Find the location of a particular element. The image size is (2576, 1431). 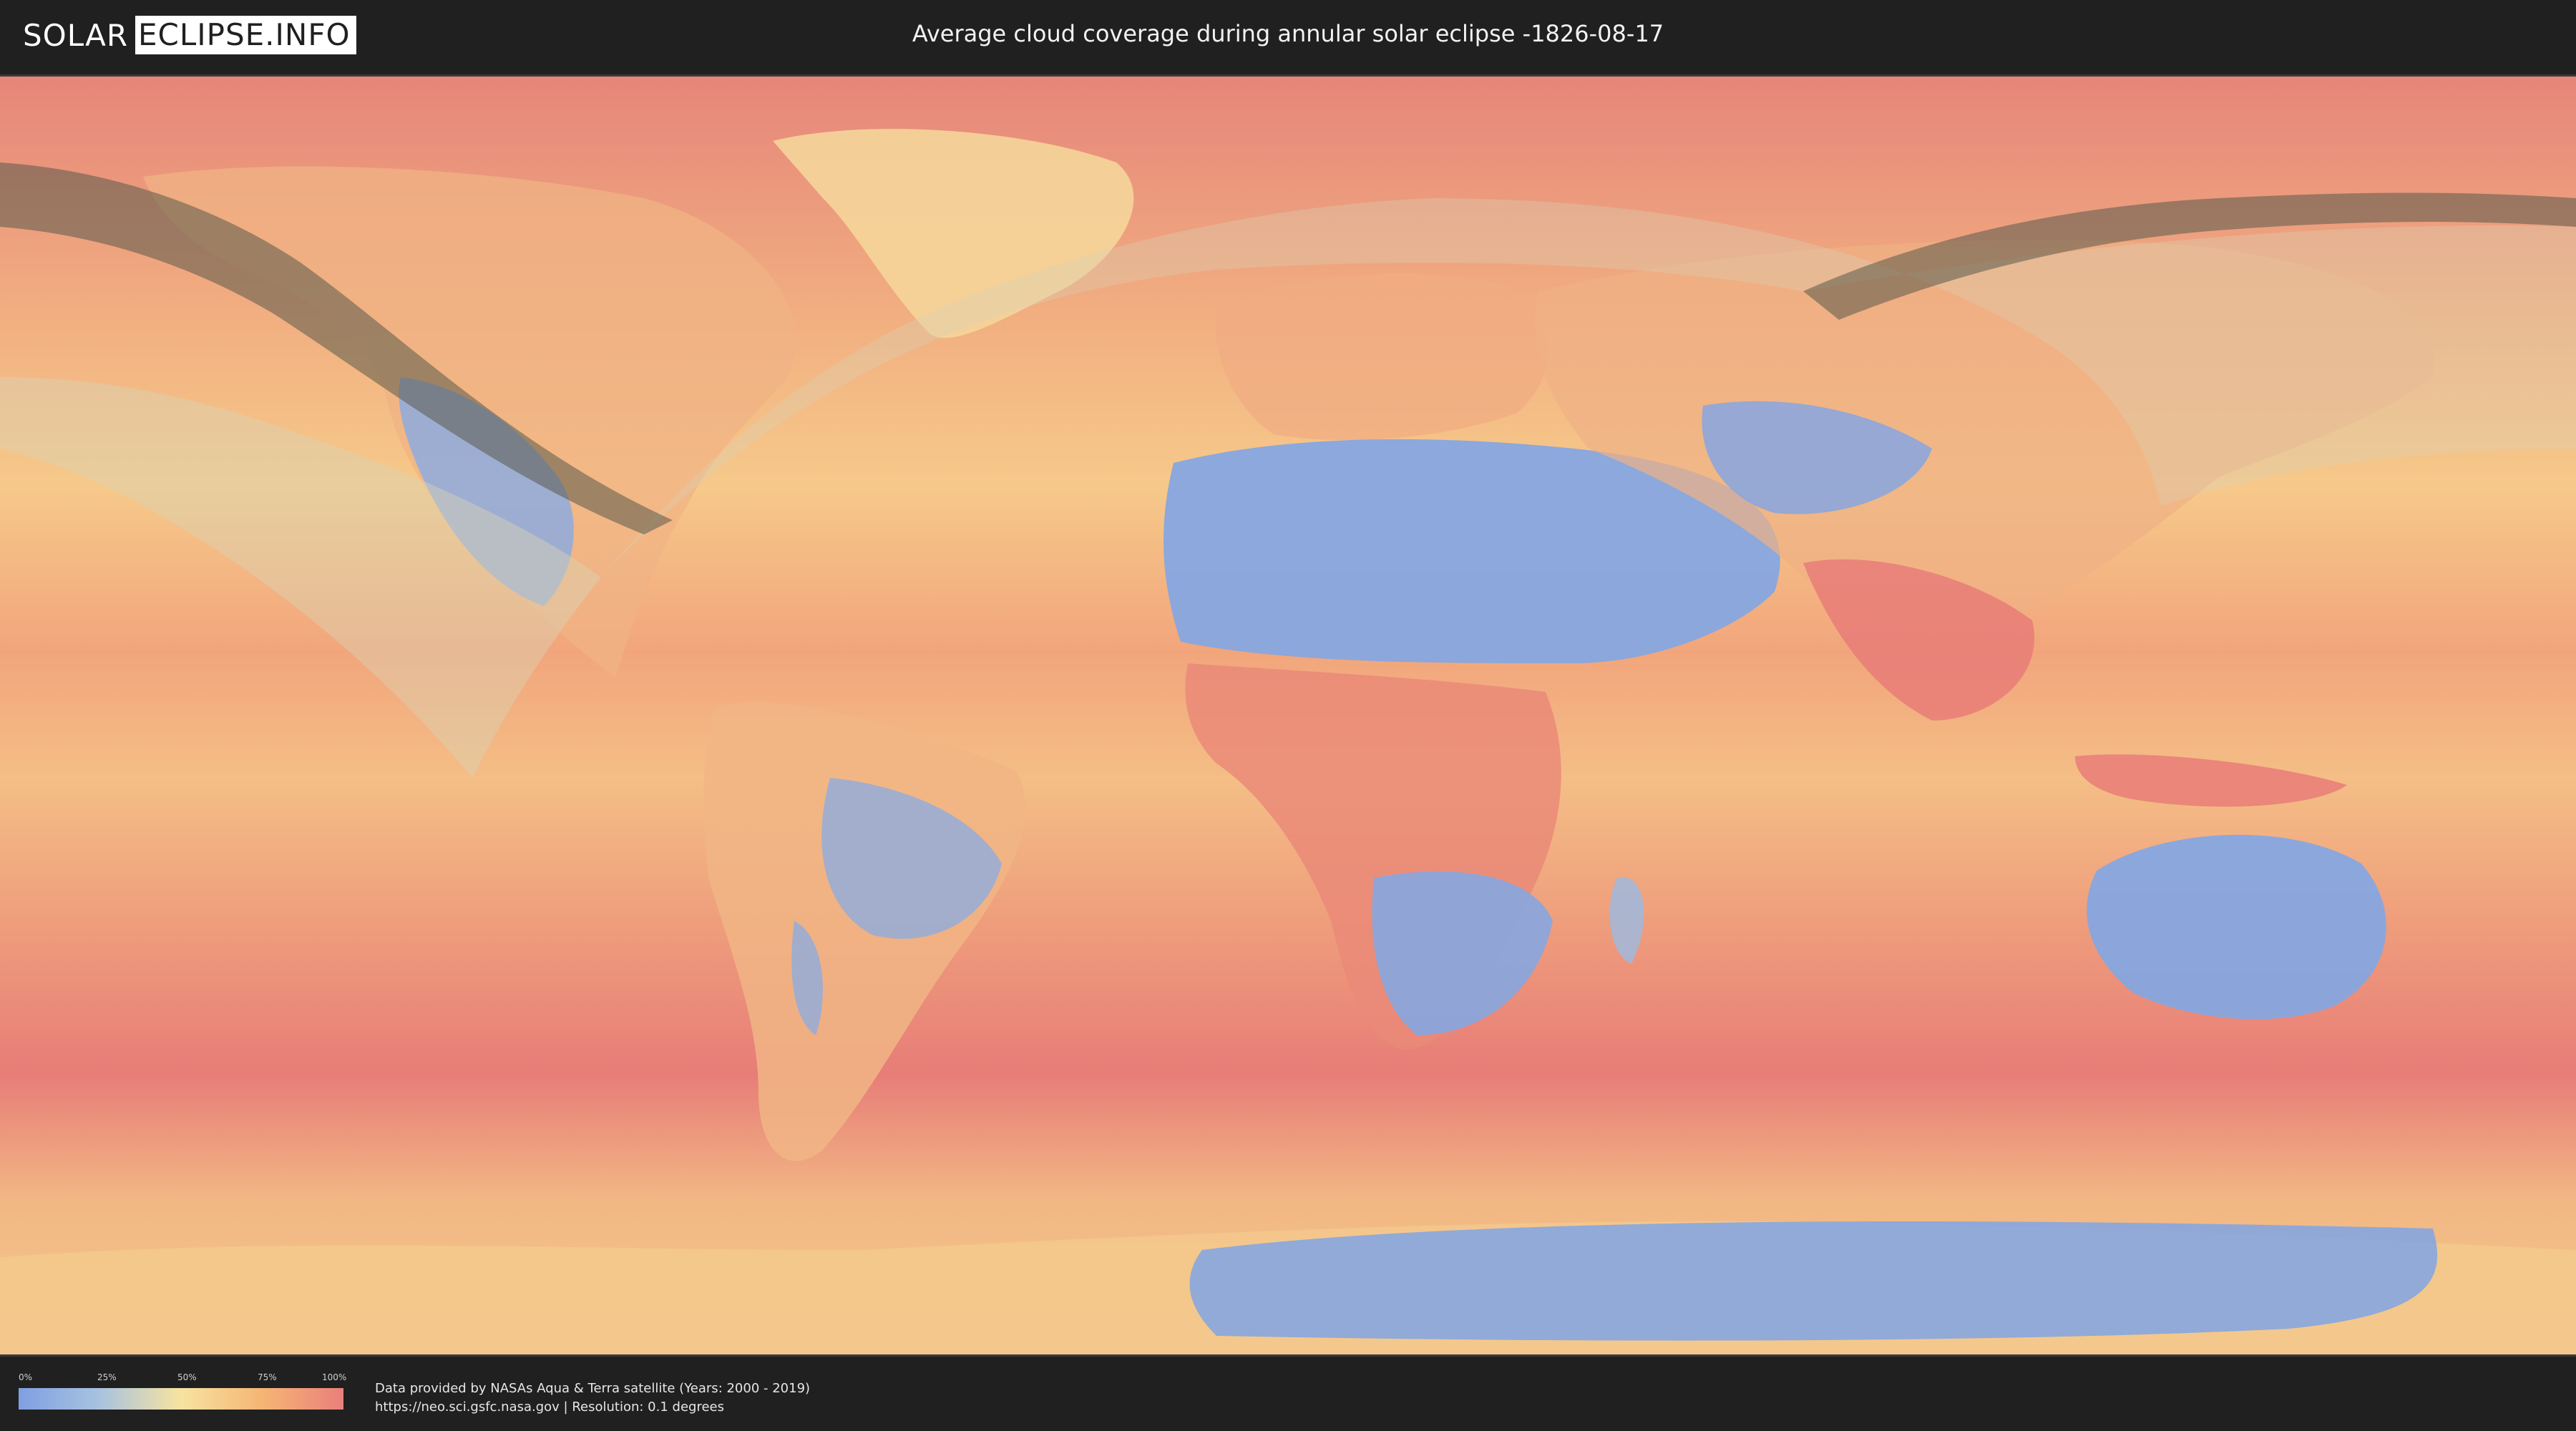

cloud-coverage-legend: 0% 25% 50% 75% 100% is located at coordinates (183, 1391).